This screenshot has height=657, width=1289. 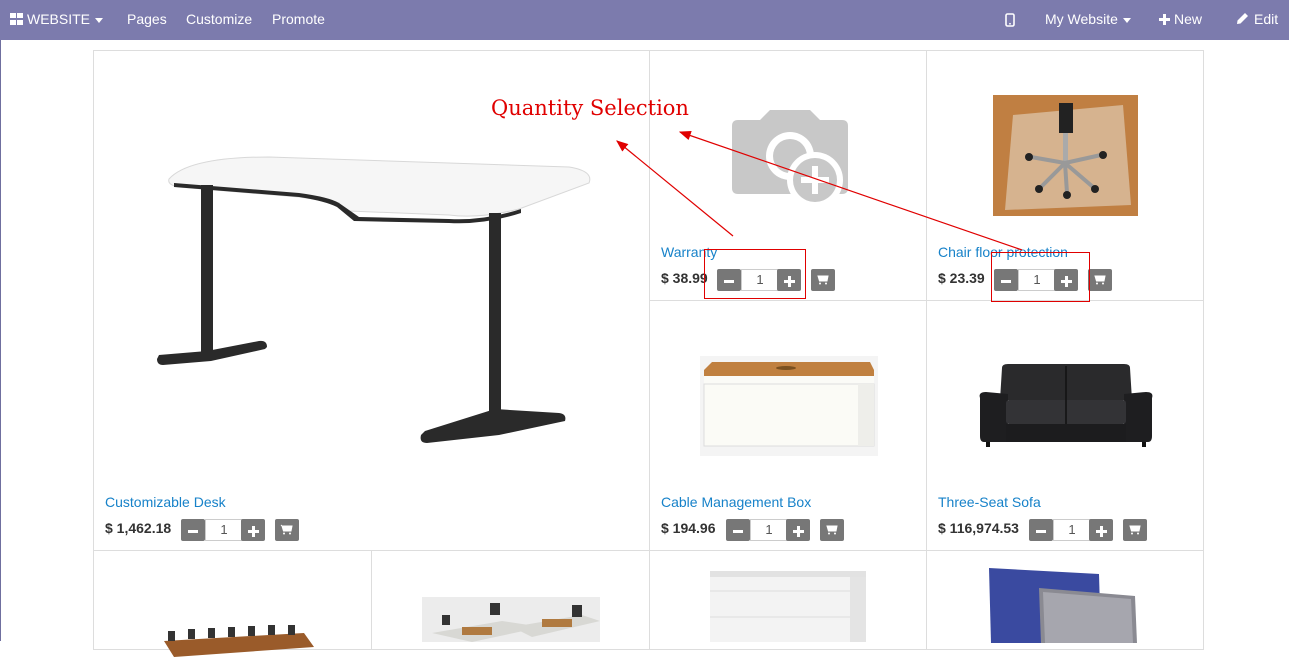 What do you see at coordinates (1188, 19) in the screenshot?
I see `new-label: New` at bounding box center [1188, 19].